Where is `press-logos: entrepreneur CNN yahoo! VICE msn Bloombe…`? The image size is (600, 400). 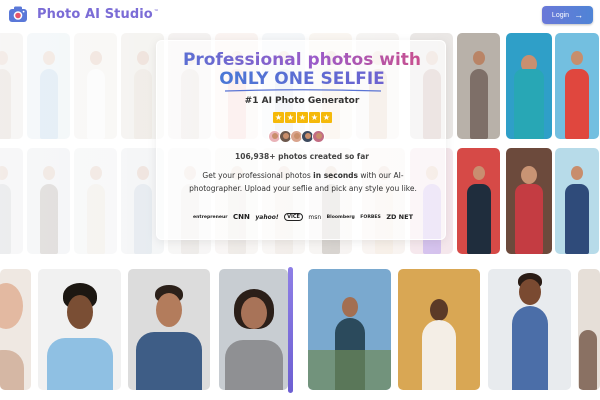
press-logos: entrepreneur CNN yahoo! VICE msn Bloombe… is located at coordinates (303, 217).